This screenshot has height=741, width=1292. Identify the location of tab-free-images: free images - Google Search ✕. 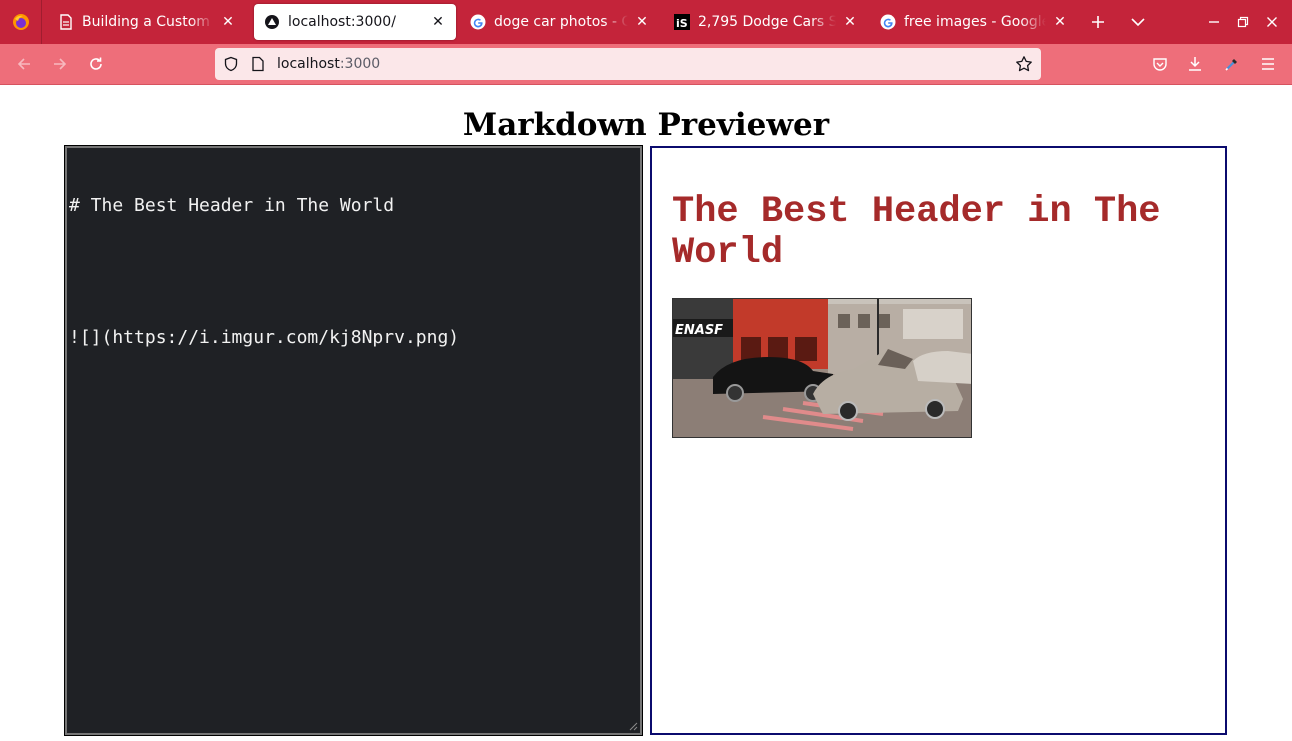
(974, 22).